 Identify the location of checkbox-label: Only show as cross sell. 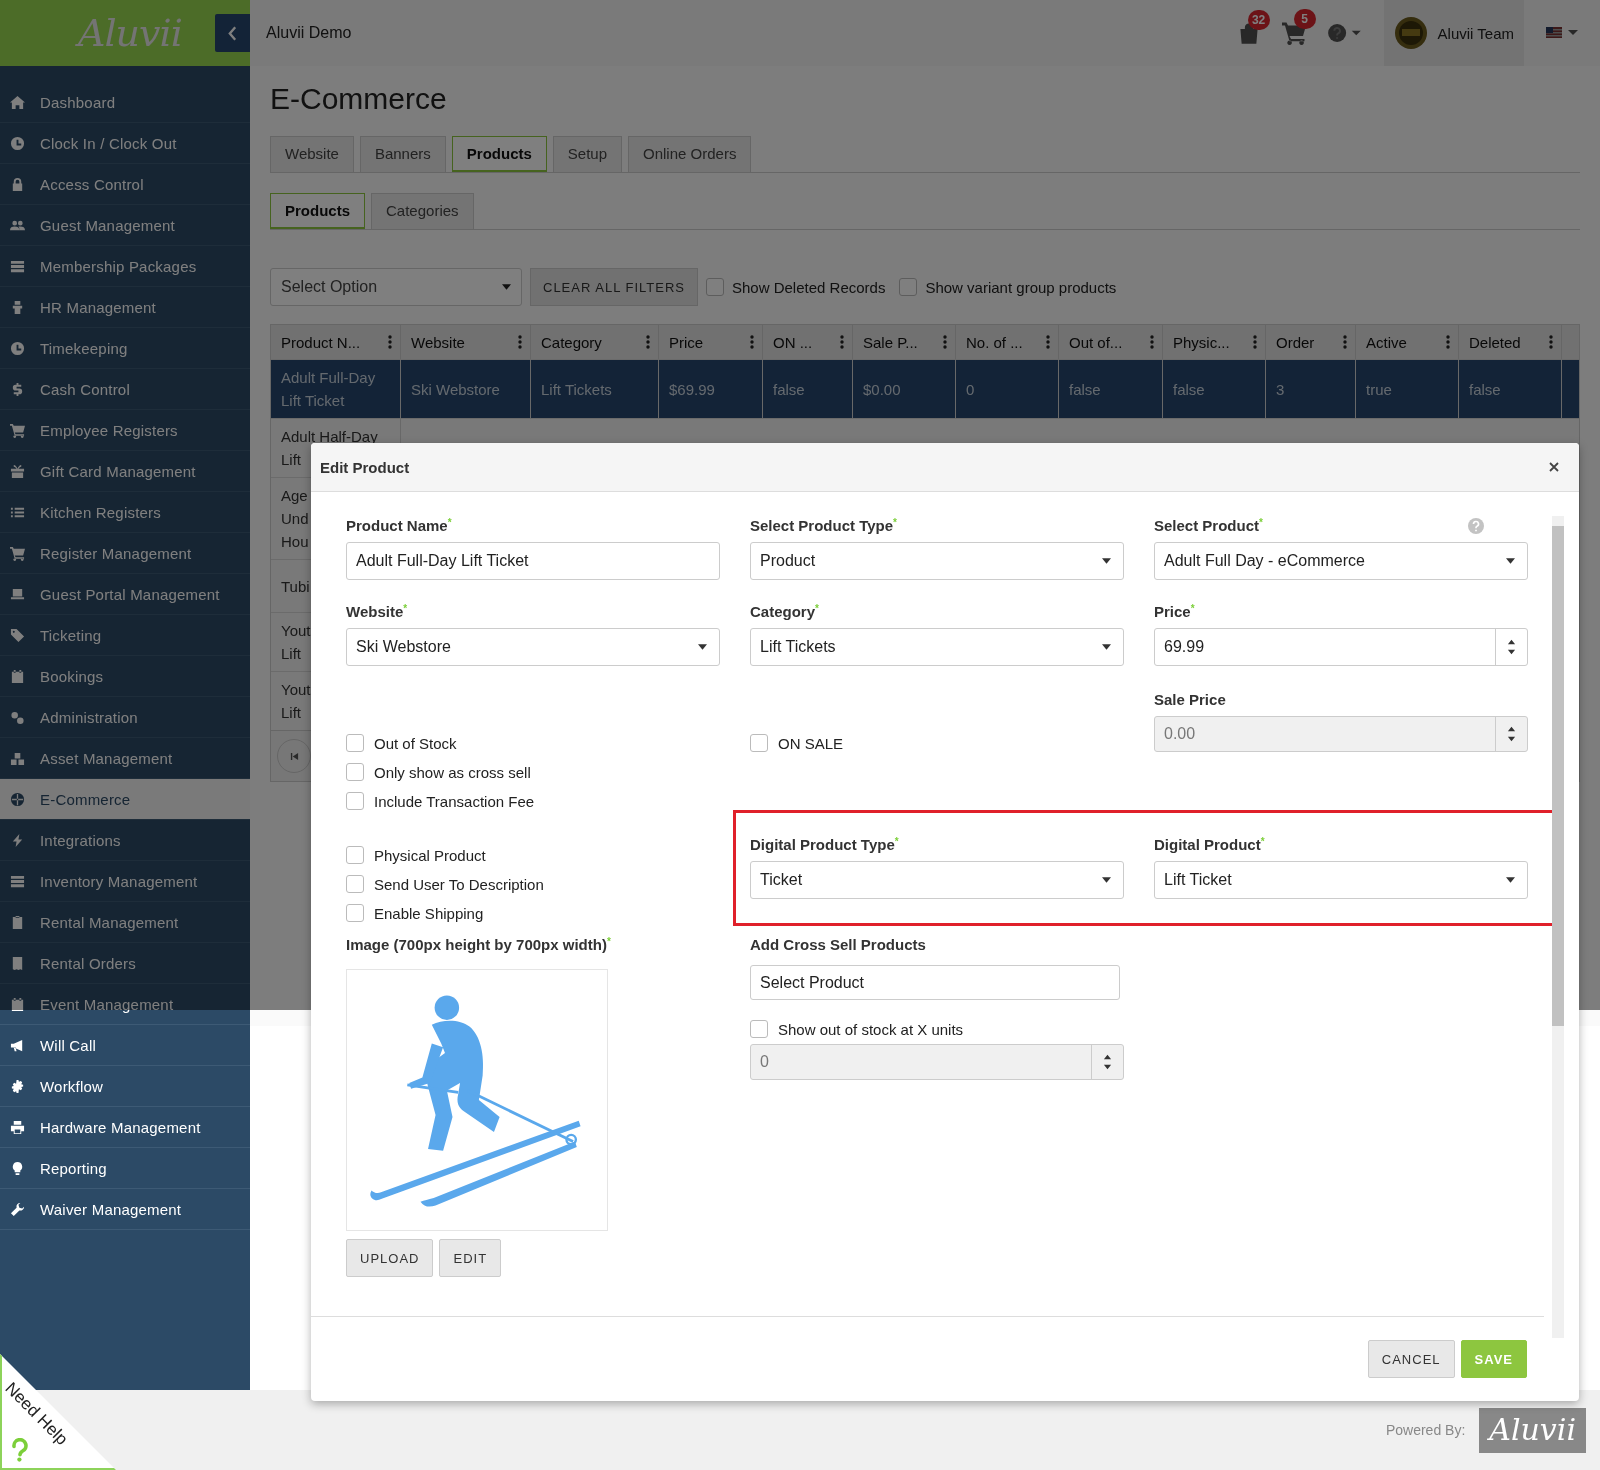
(452, 772).